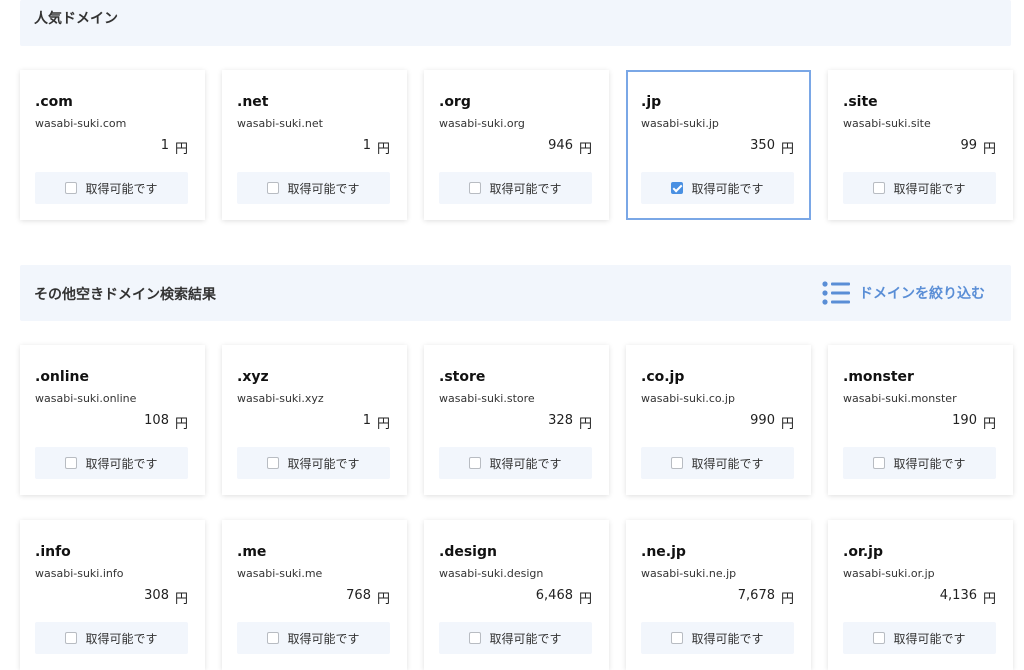  I want to click on domain-name: wasabi-suki.com, so click(81, 123).